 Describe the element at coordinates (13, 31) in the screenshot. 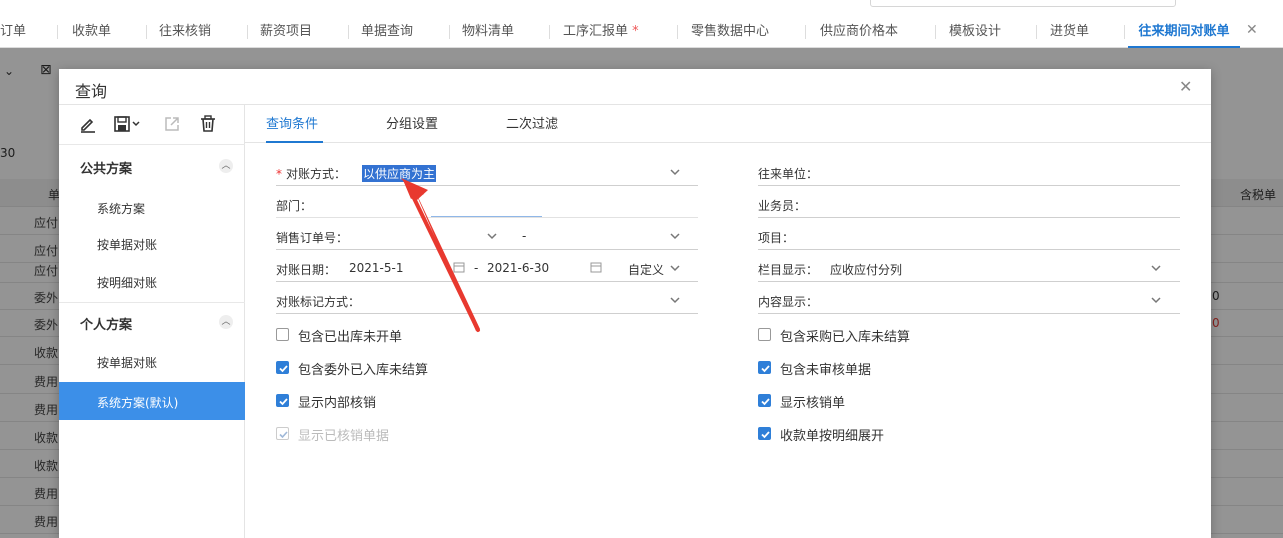

I see `tab-order: 订单` at that location.